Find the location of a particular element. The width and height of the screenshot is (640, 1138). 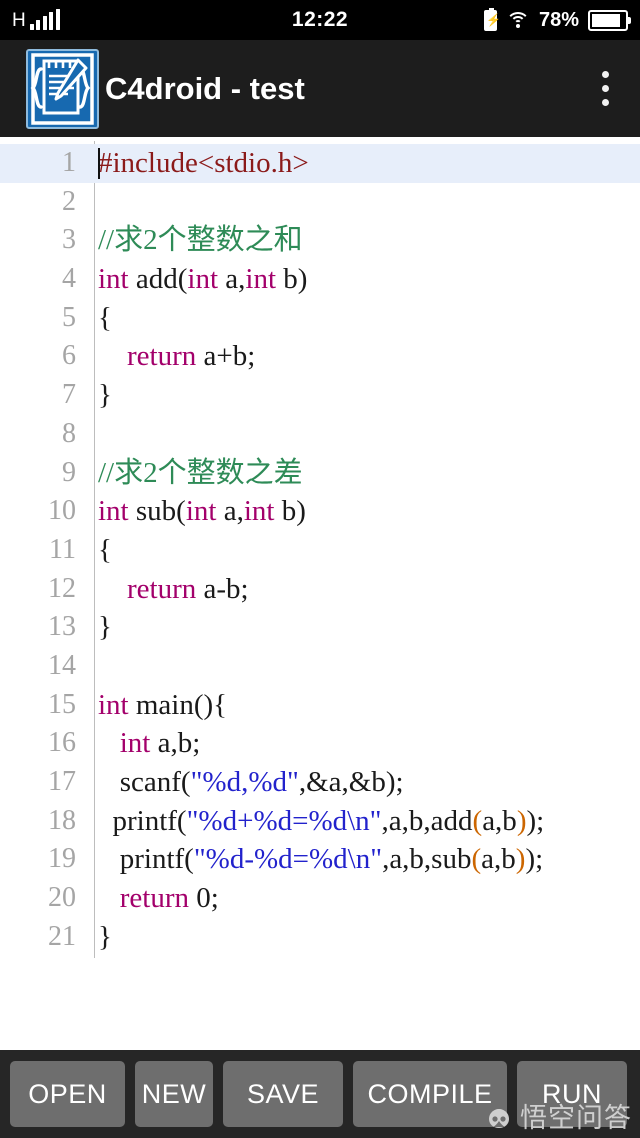

code-token: ,a,b,add is located at coordinates (427, 820).